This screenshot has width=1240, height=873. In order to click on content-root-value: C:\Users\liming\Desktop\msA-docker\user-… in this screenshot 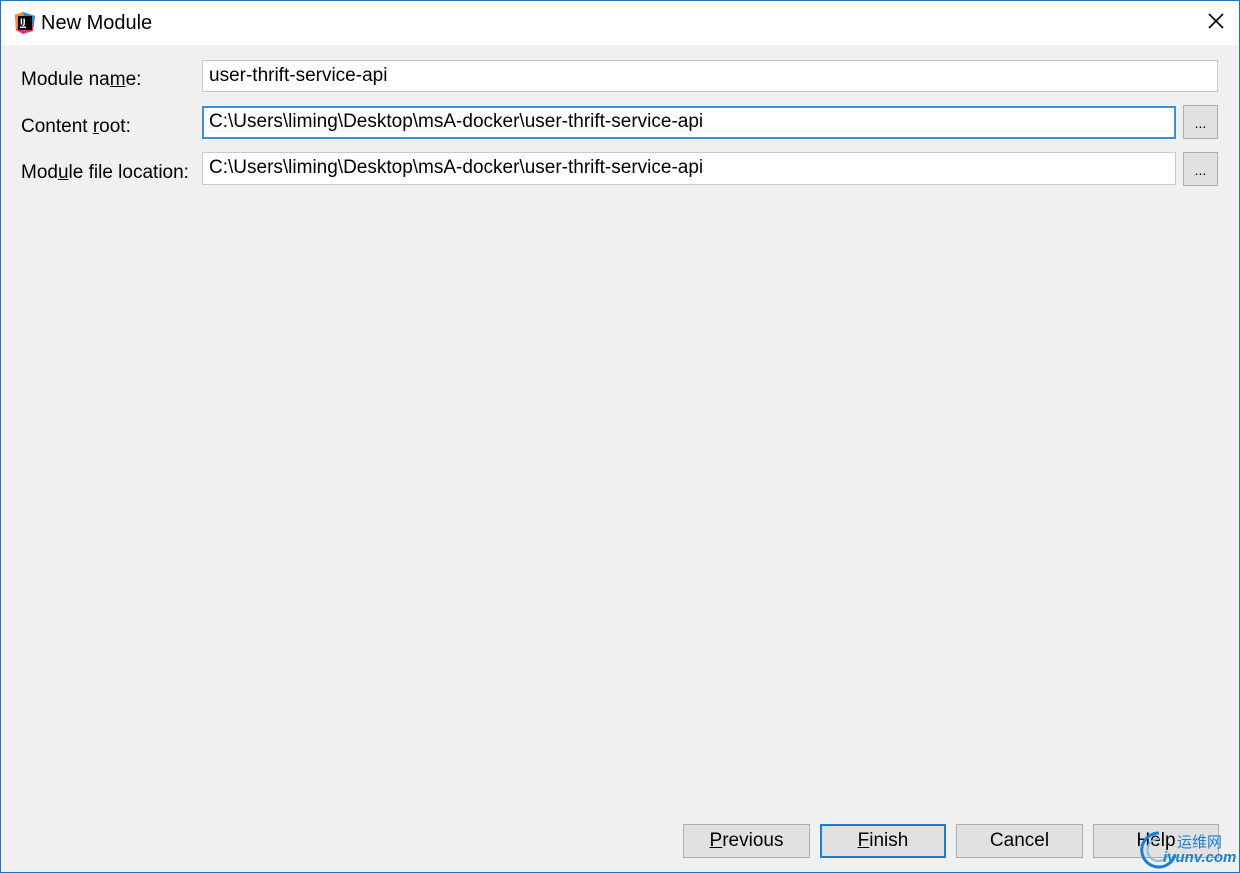, I will do `click(456, 121)`.